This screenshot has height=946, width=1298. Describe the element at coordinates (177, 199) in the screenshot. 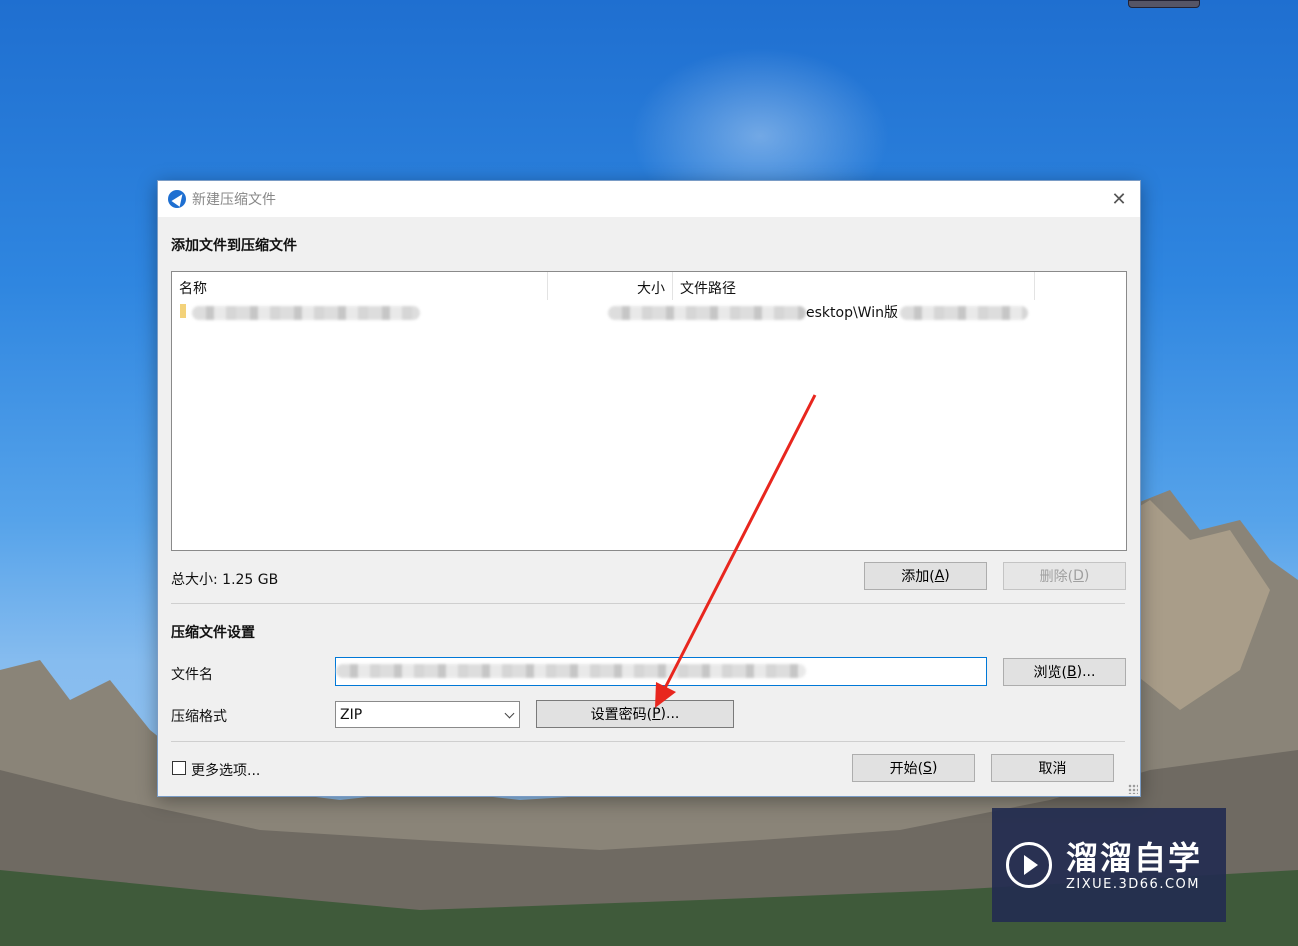

I see `app-icon` at that location.